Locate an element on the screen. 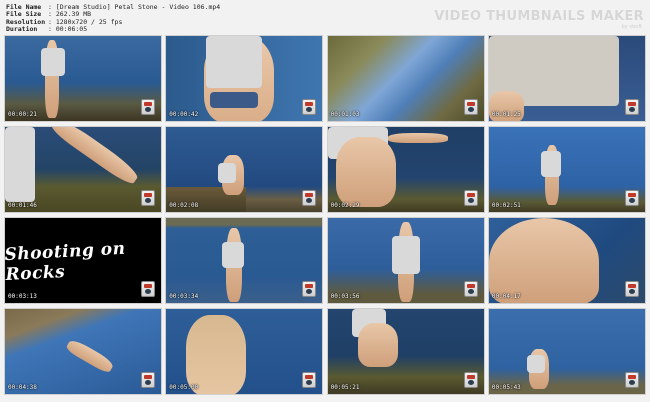  timestamp: 00:05:21 is located at coordinates (345, 387).